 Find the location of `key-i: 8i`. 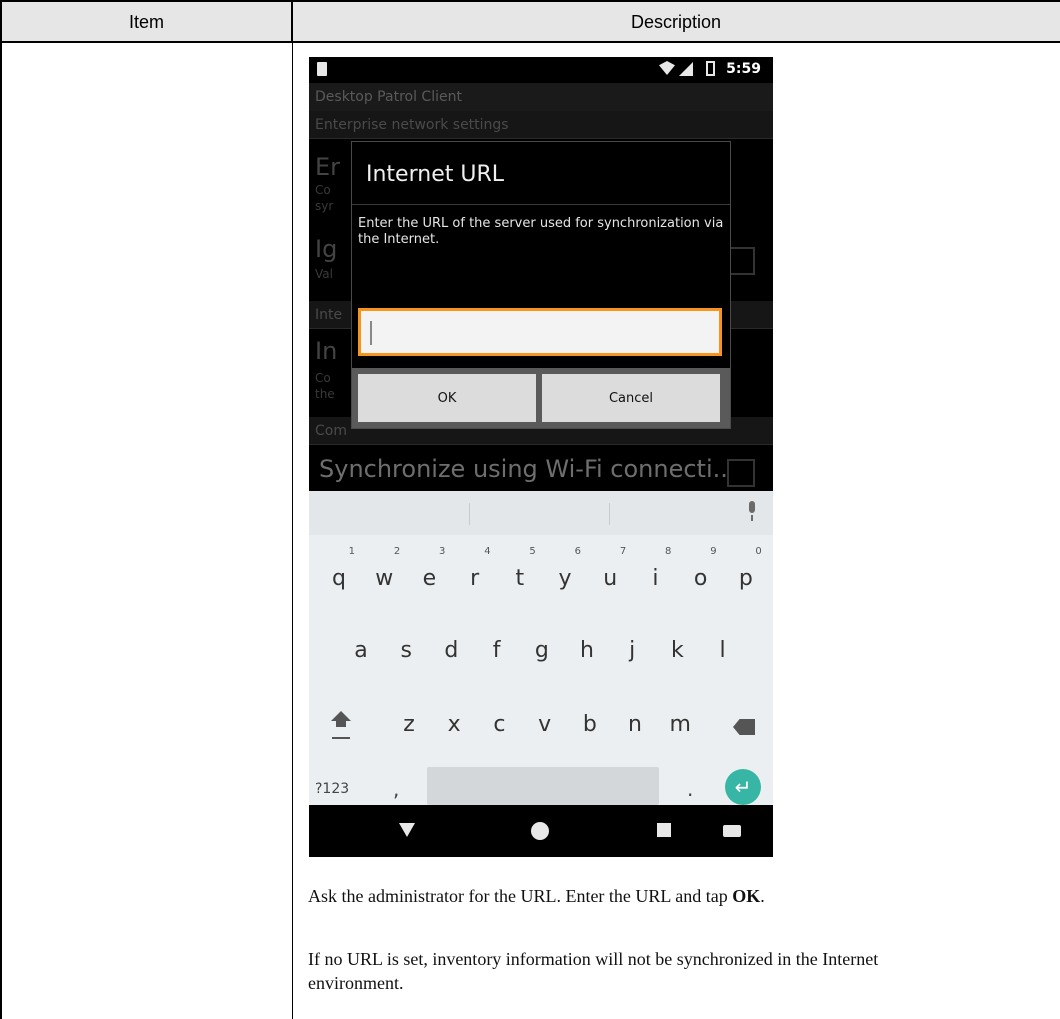

key-i: 8i is located at coordinates (655, 575).